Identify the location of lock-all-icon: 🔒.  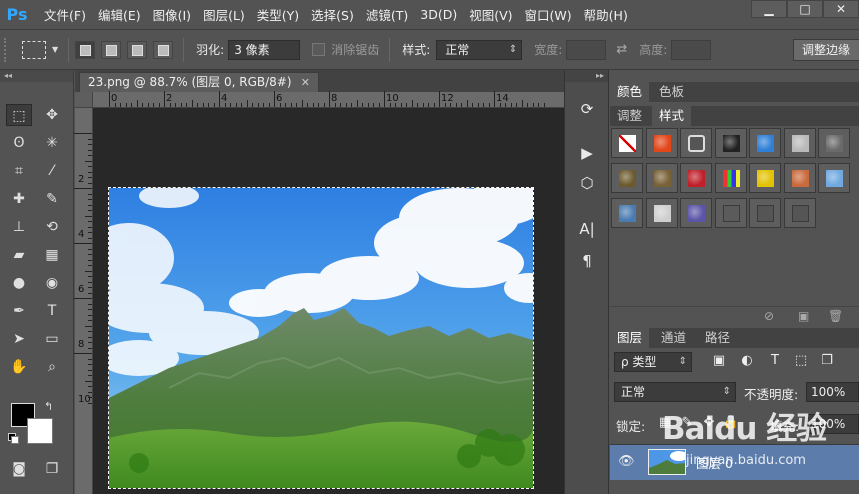
(731, 423).